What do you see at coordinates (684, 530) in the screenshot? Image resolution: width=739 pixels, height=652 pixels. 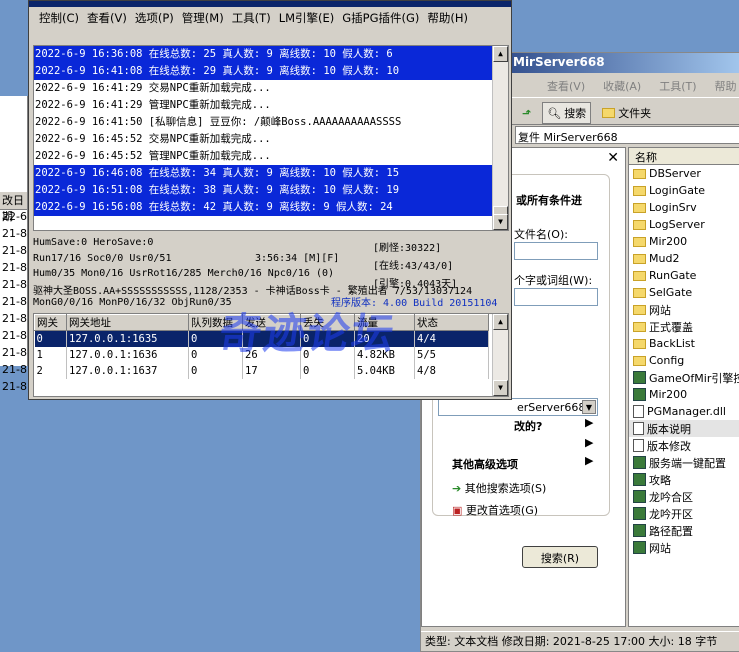 I see `file-item: 路径配置` at bounding box center [684, 530].